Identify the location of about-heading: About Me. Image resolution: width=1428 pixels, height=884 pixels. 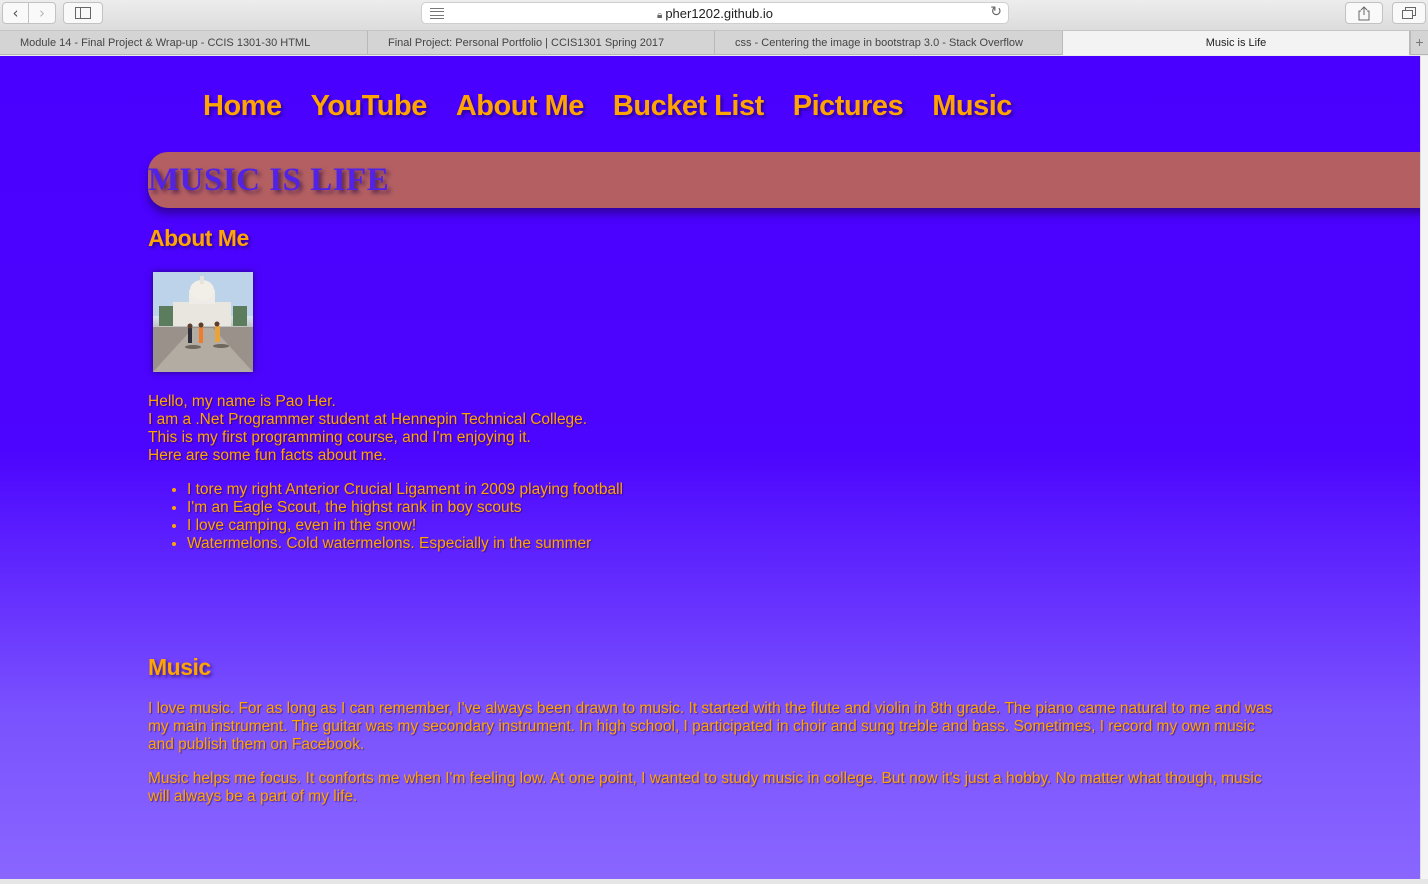
(198, 238).